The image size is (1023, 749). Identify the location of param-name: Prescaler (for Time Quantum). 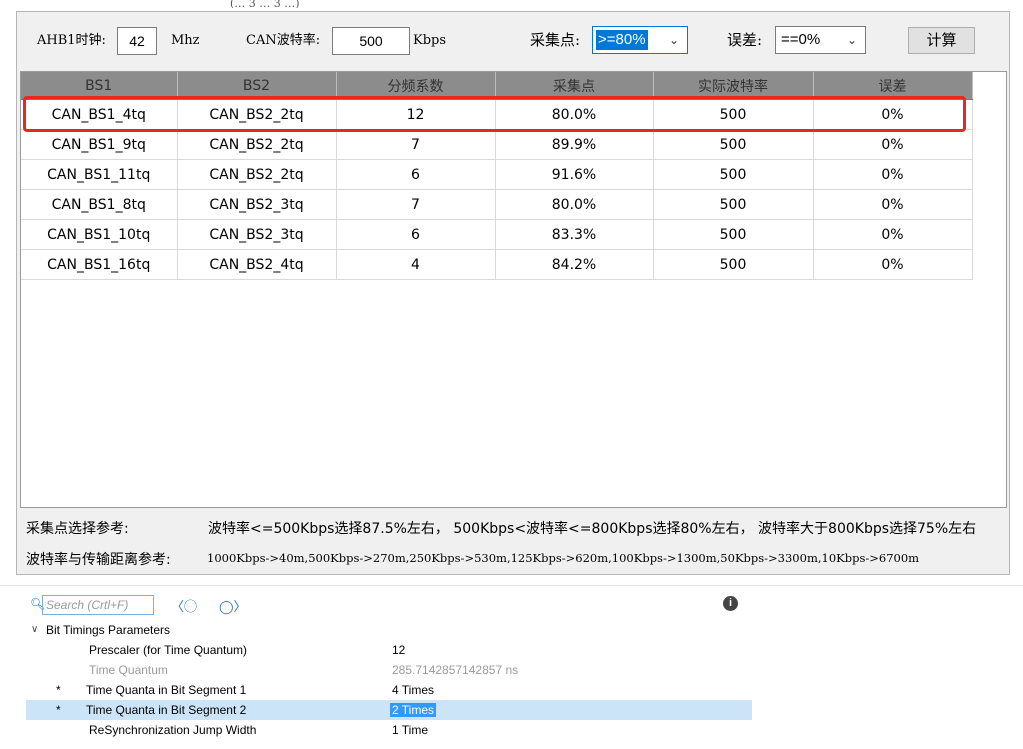
(168, 650).